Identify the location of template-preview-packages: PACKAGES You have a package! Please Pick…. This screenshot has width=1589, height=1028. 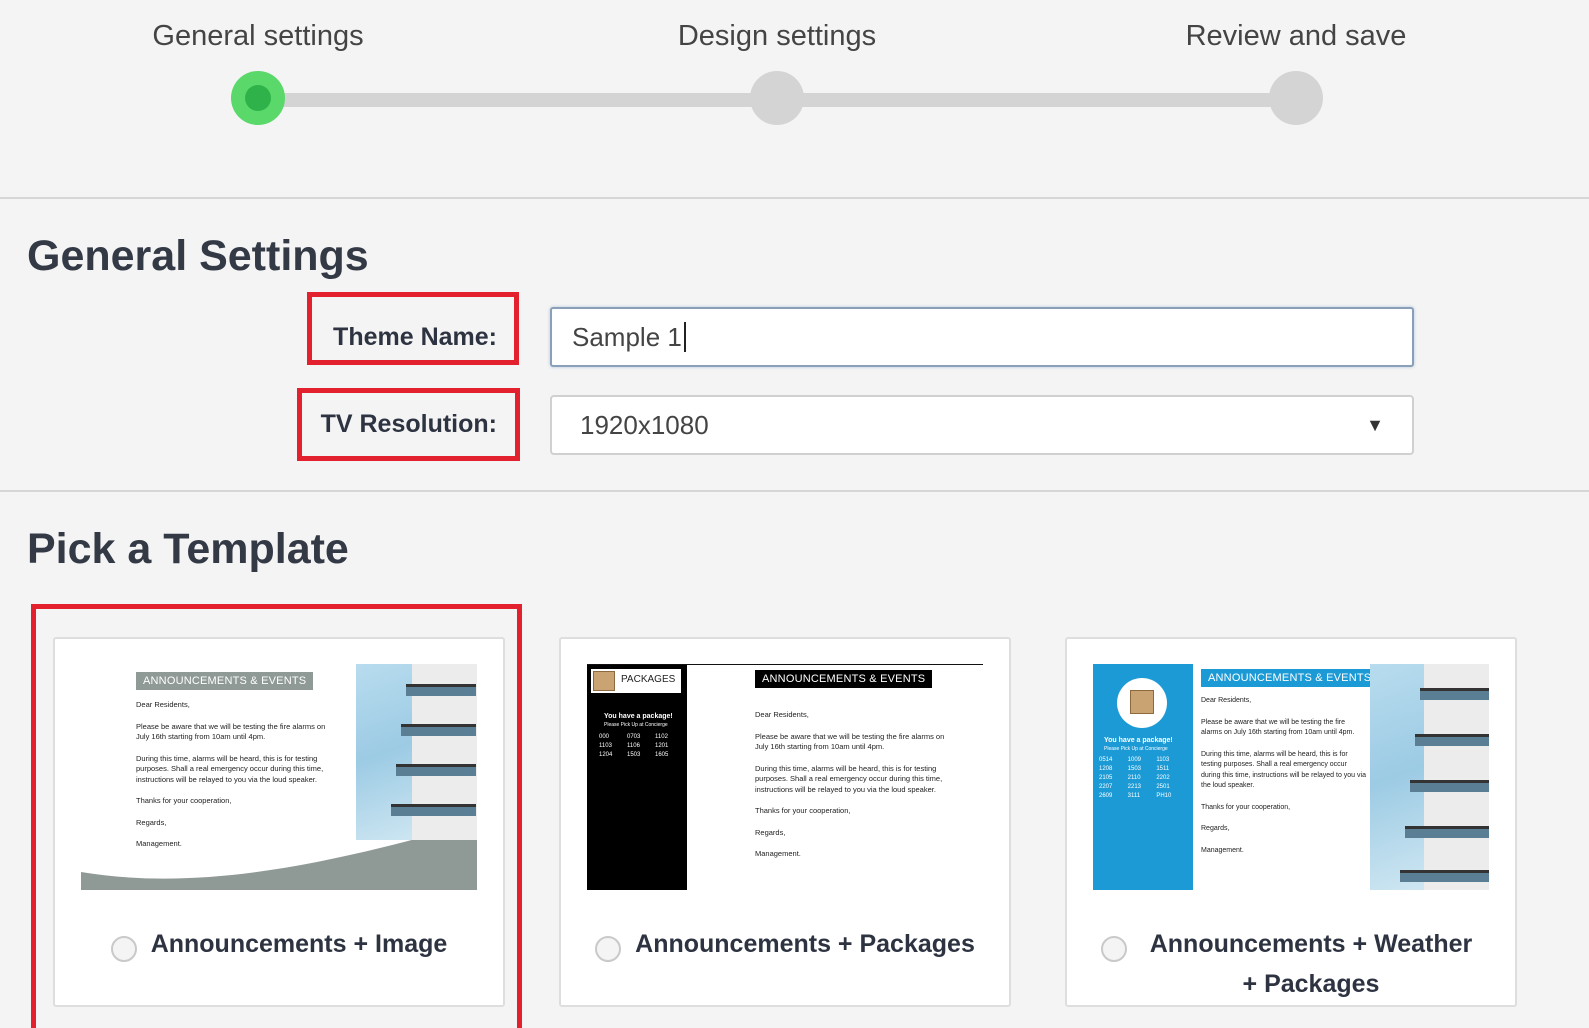
(785, 777).